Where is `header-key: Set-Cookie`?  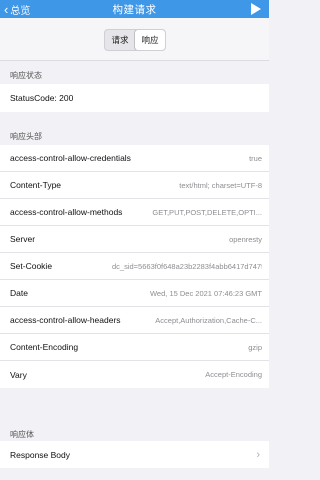
header-key: Set-Cookie is located at coordinates (31, 266).